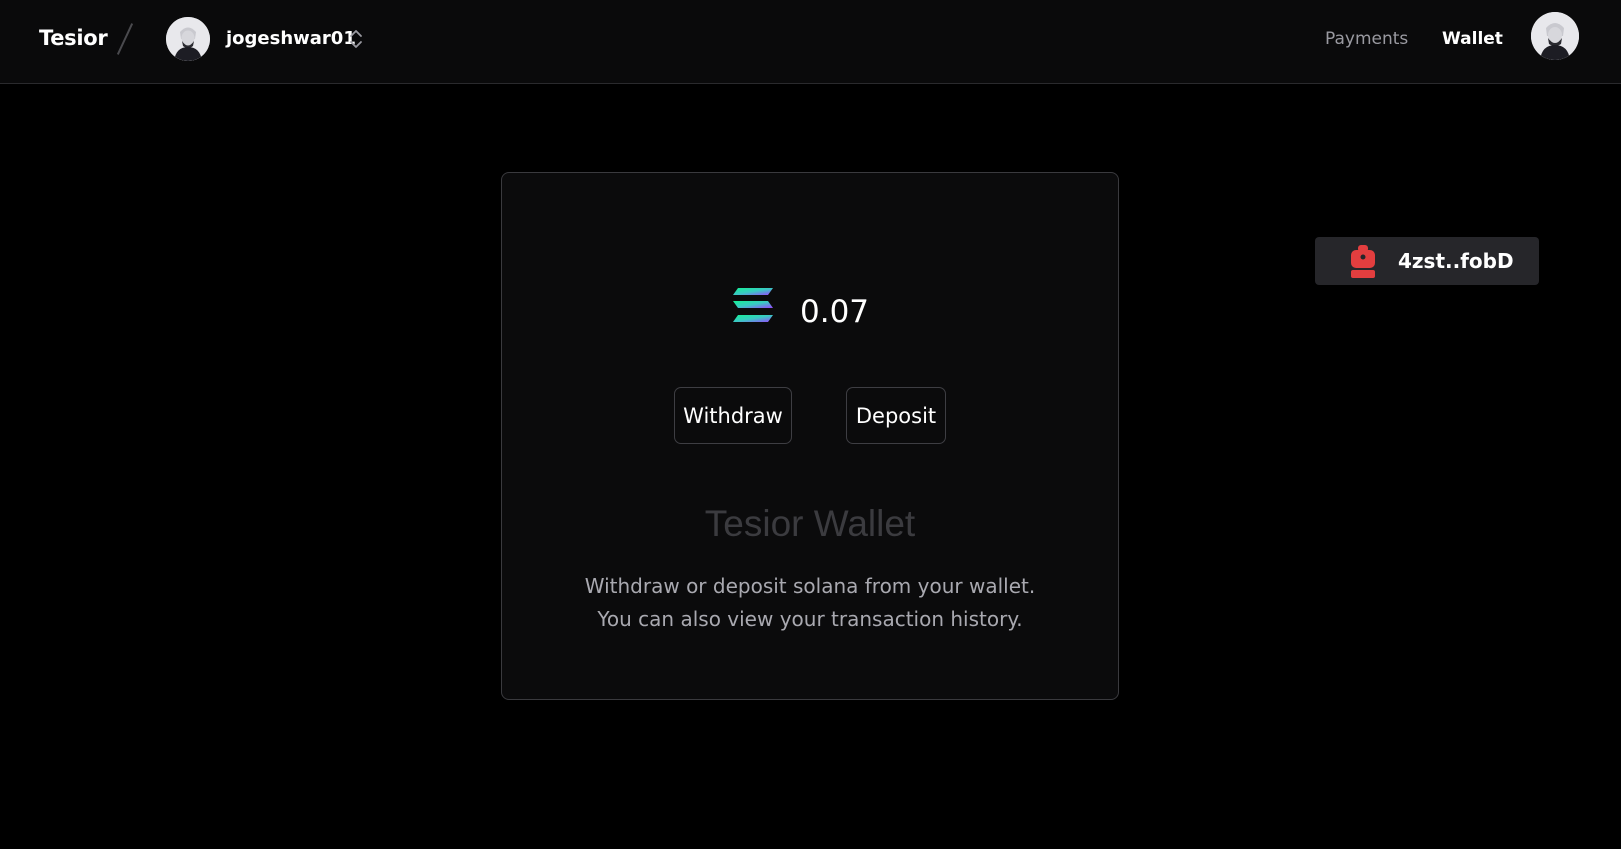 The width and height of the screenshot is (1621, 849). I want to click on nav-payments-link: Payments, so click(1366, 39).